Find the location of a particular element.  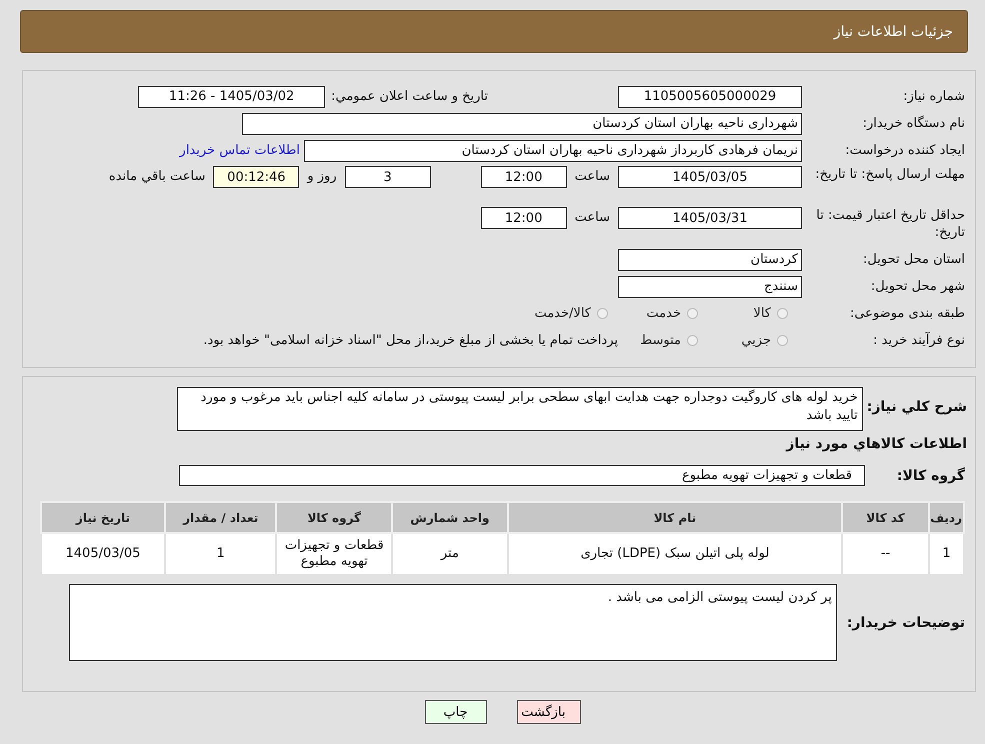

column-header: نام کالا is located at coordinates (675, 517).